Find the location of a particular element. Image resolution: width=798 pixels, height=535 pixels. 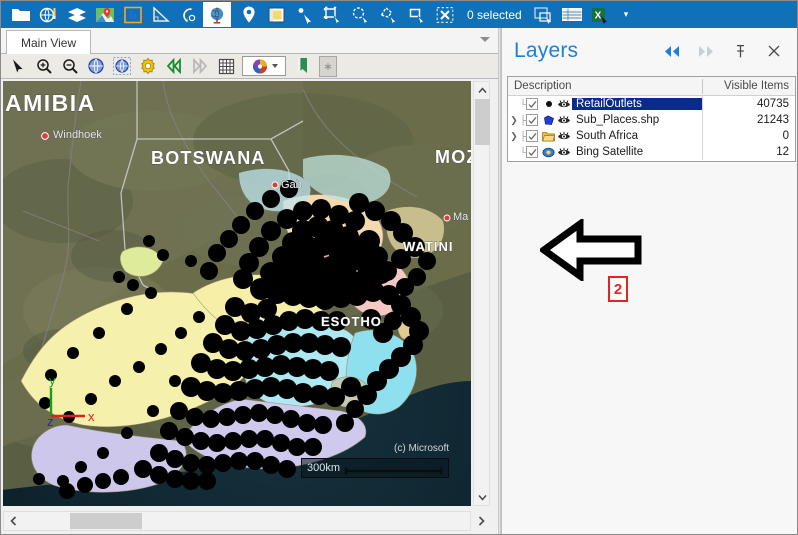

select-rectangle-icon is located at coordinates (333, 14).